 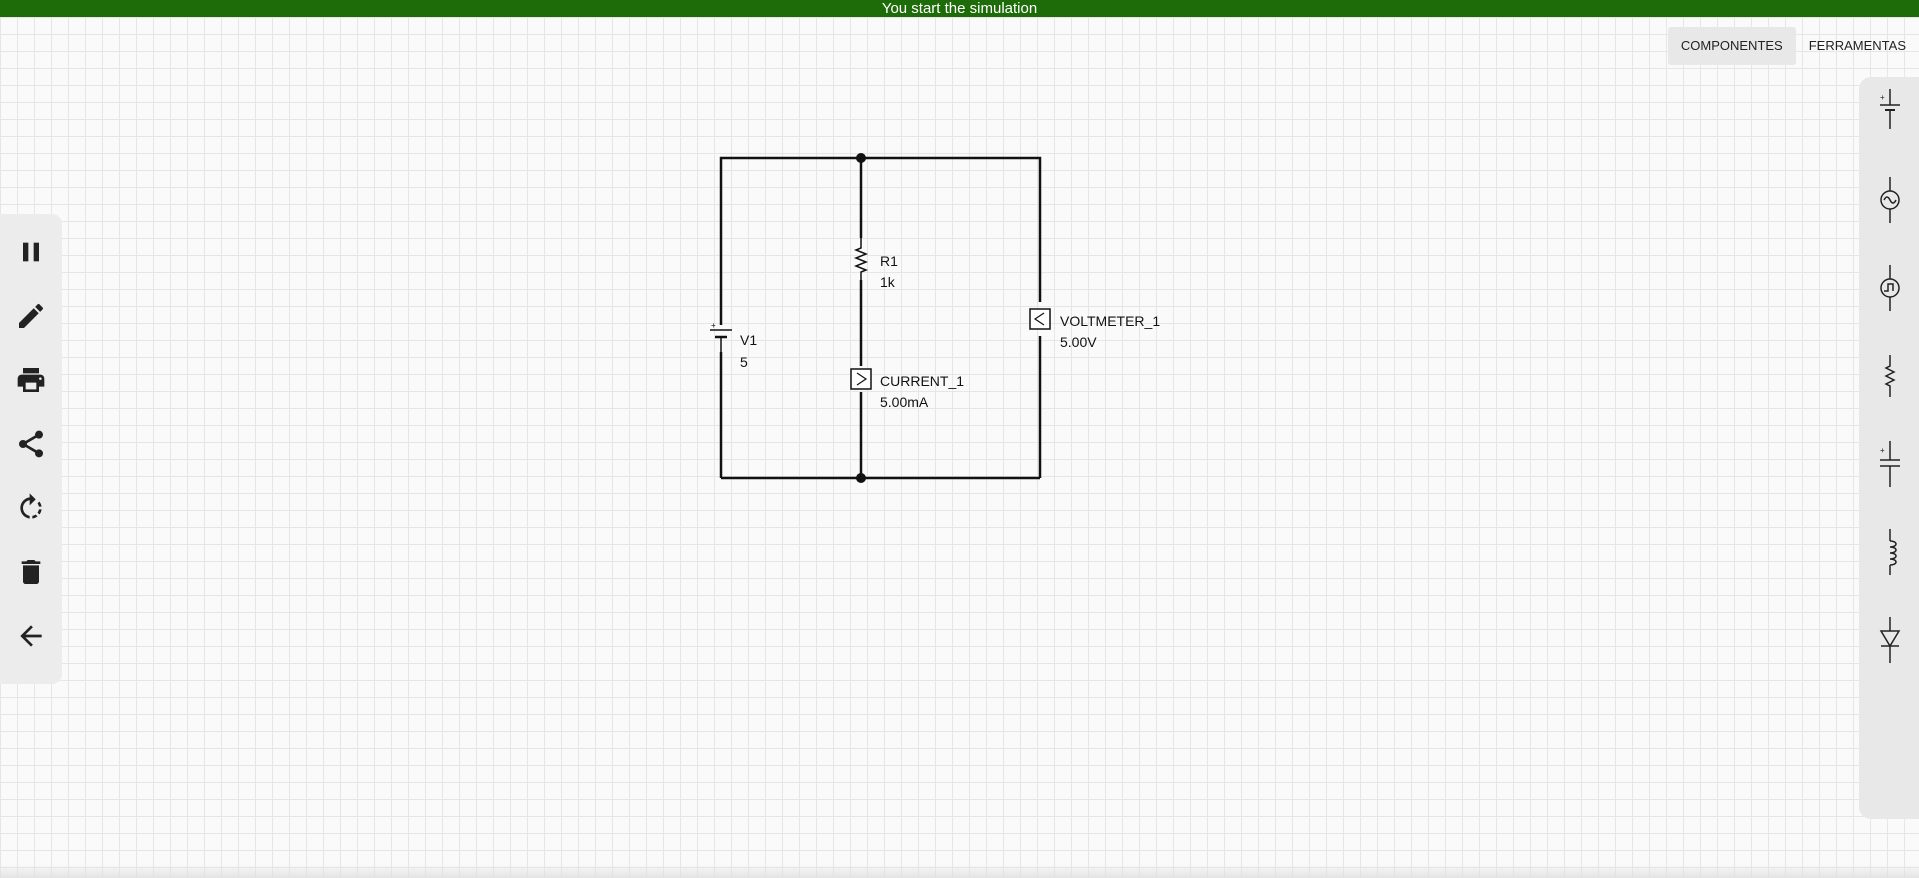 What do you see at coordinates (748, 340) in the screenshot?
I see `v1-name-label: V1` at bounding box center [748, 340].